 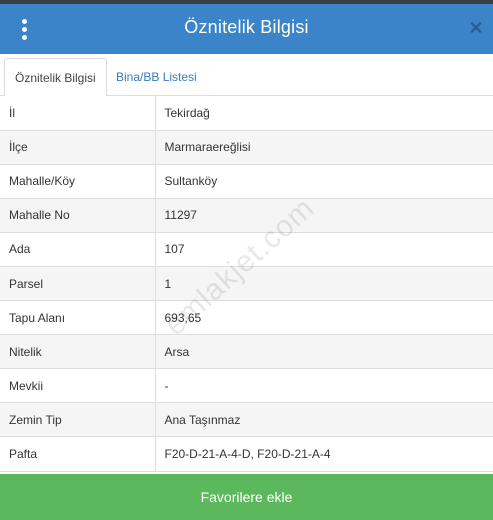 I want to click on row-label: Nitelik, so click(x=78, y=351).